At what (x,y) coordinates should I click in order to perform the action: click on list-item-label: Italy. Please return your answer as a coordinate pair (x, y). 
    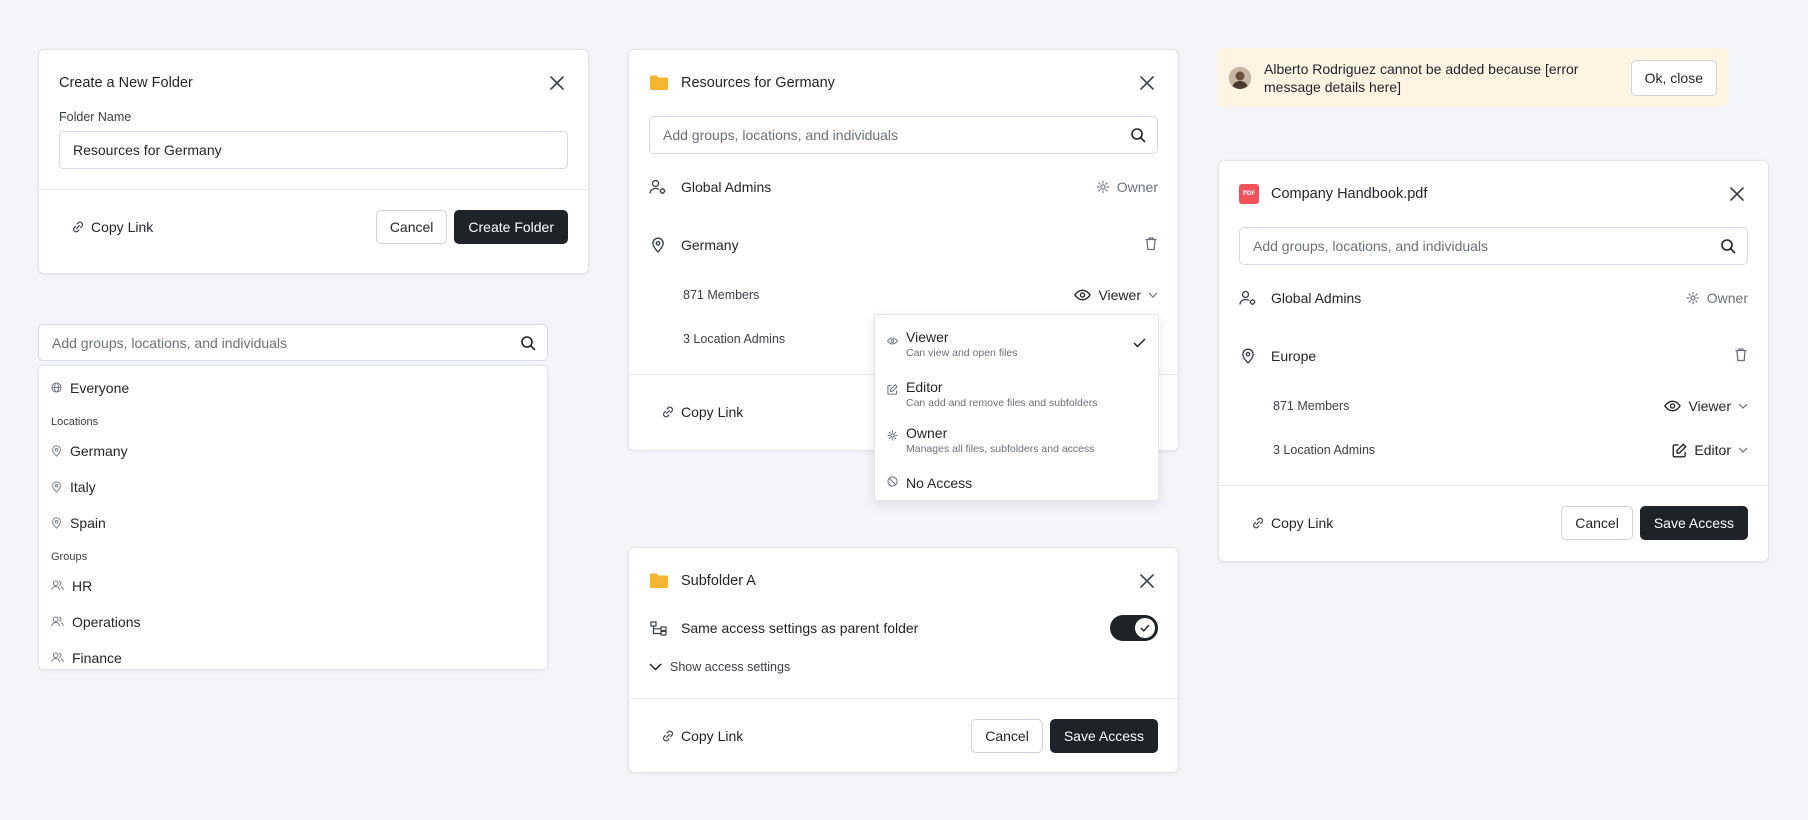
    Looking at the image, I should click on (83, 486).